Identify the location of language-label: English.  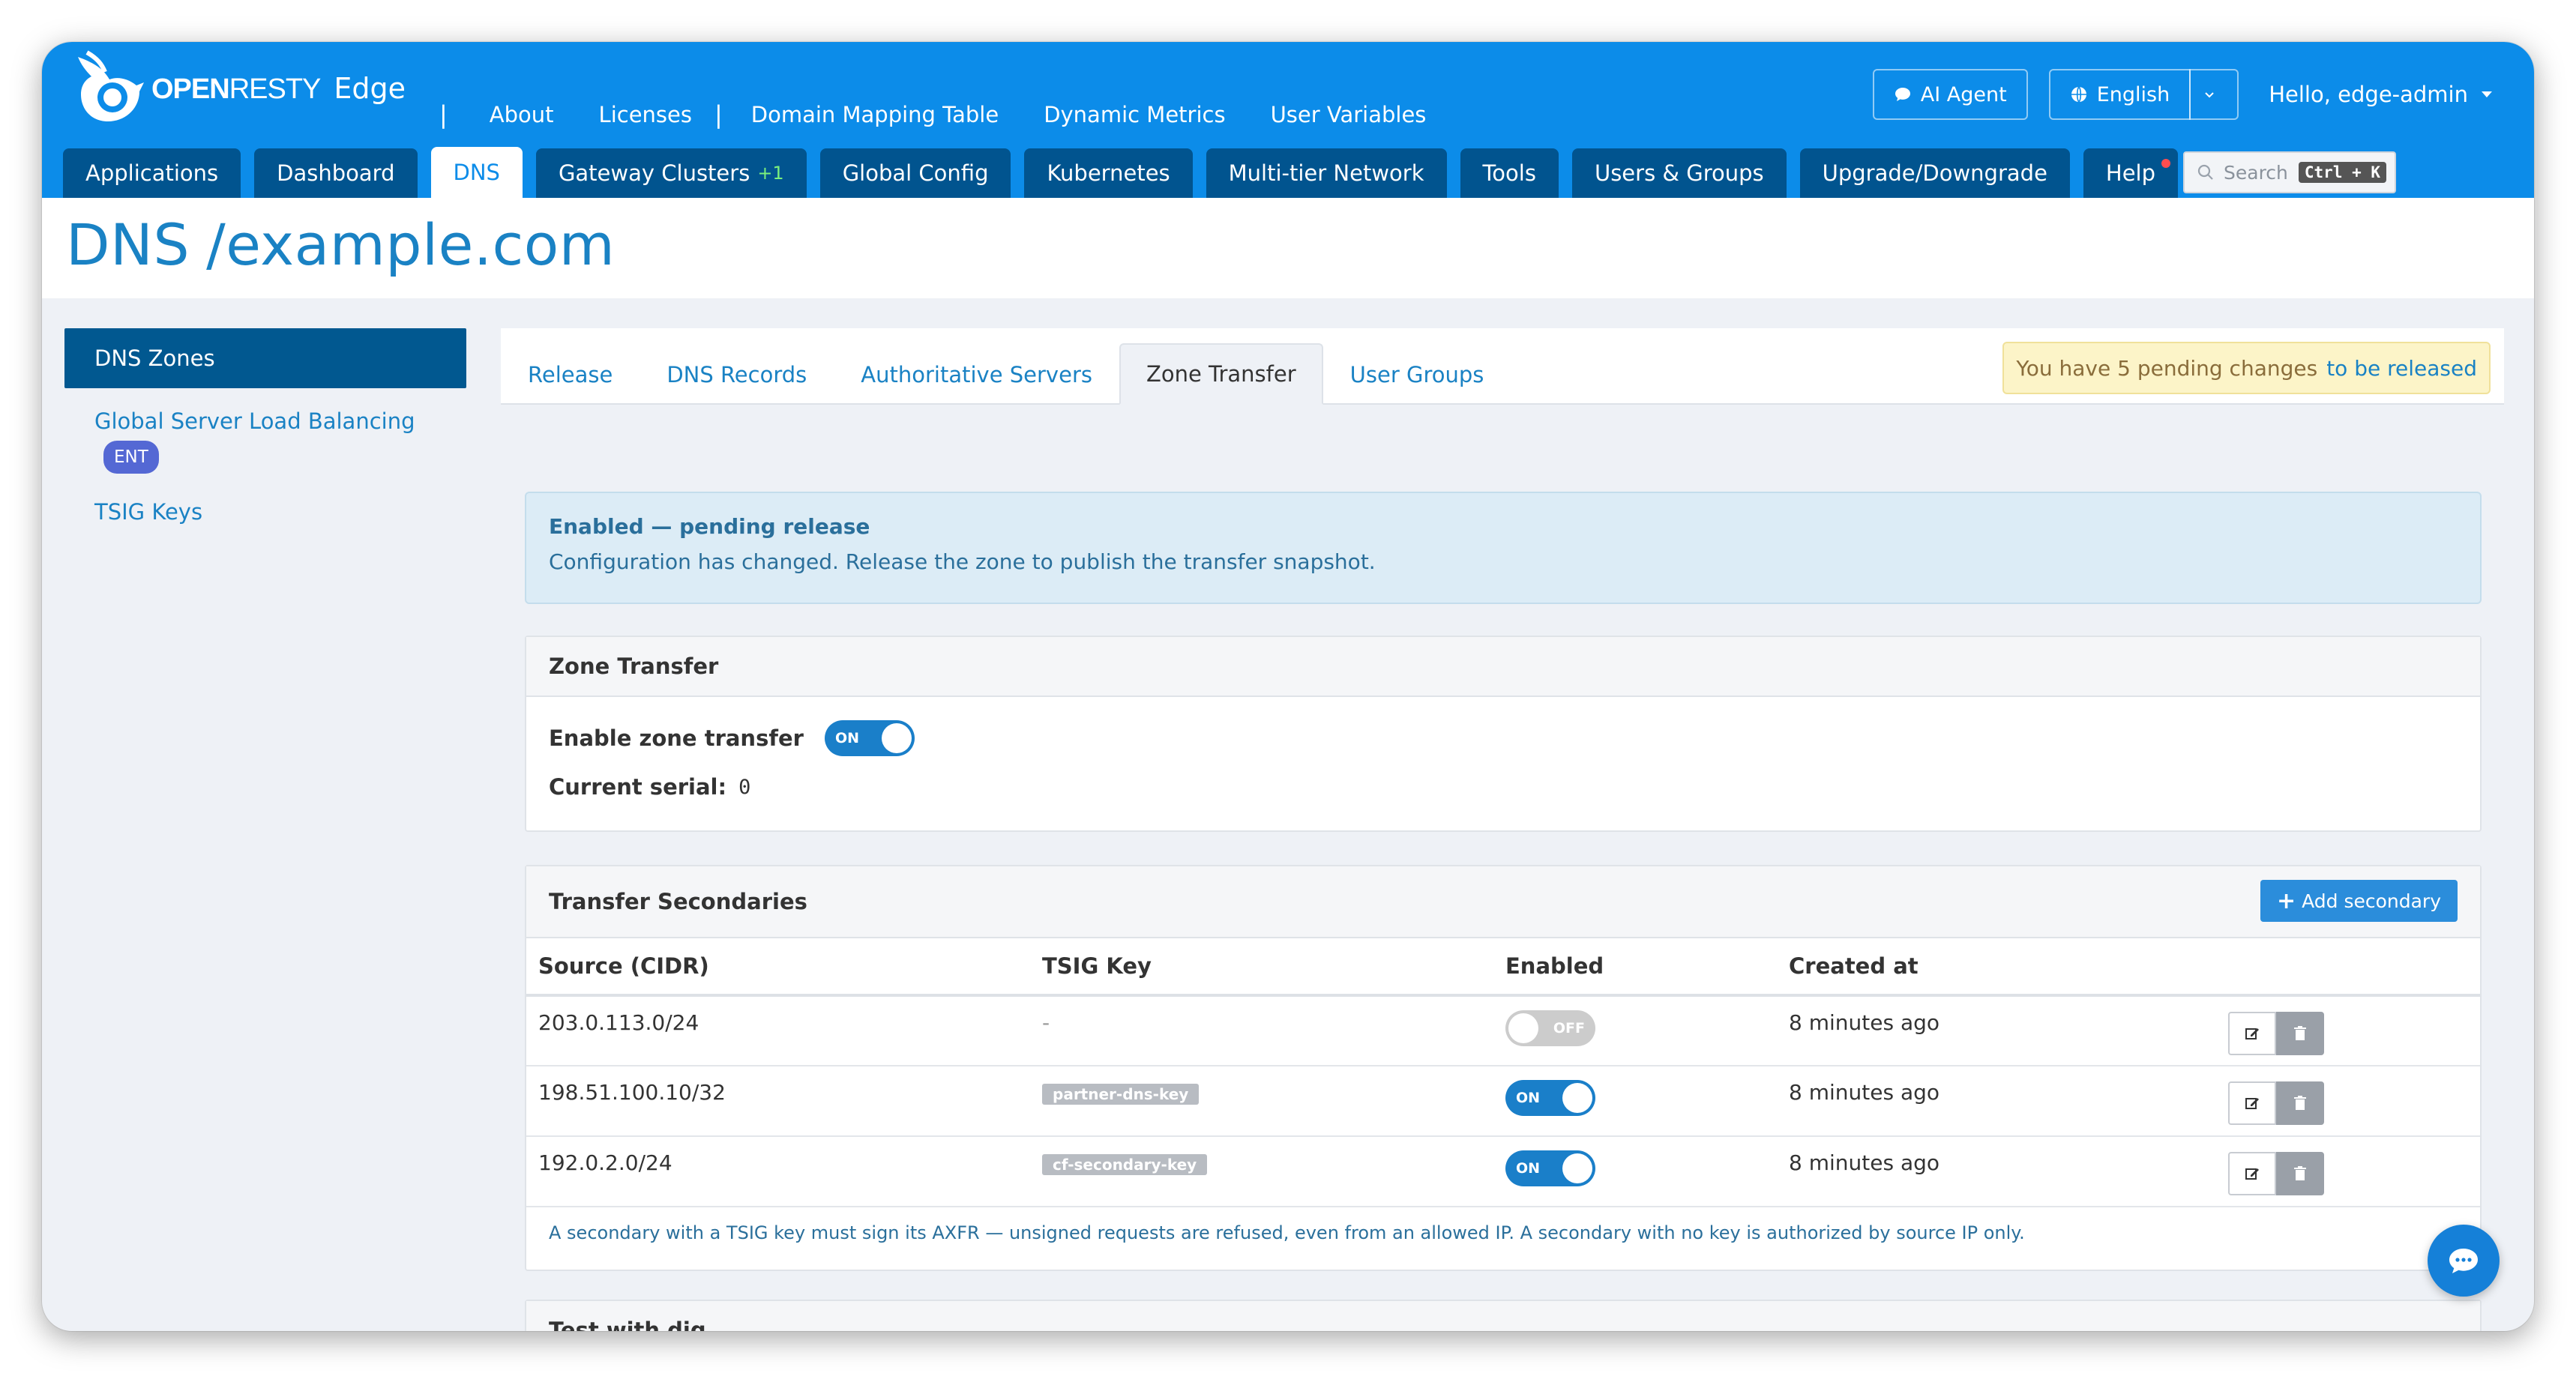
(2133, 94).